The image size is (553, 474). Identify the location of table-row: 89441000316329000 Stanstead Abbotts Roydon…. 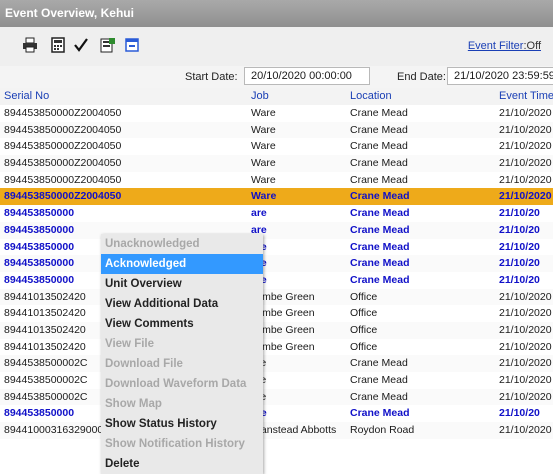
(276, 430).